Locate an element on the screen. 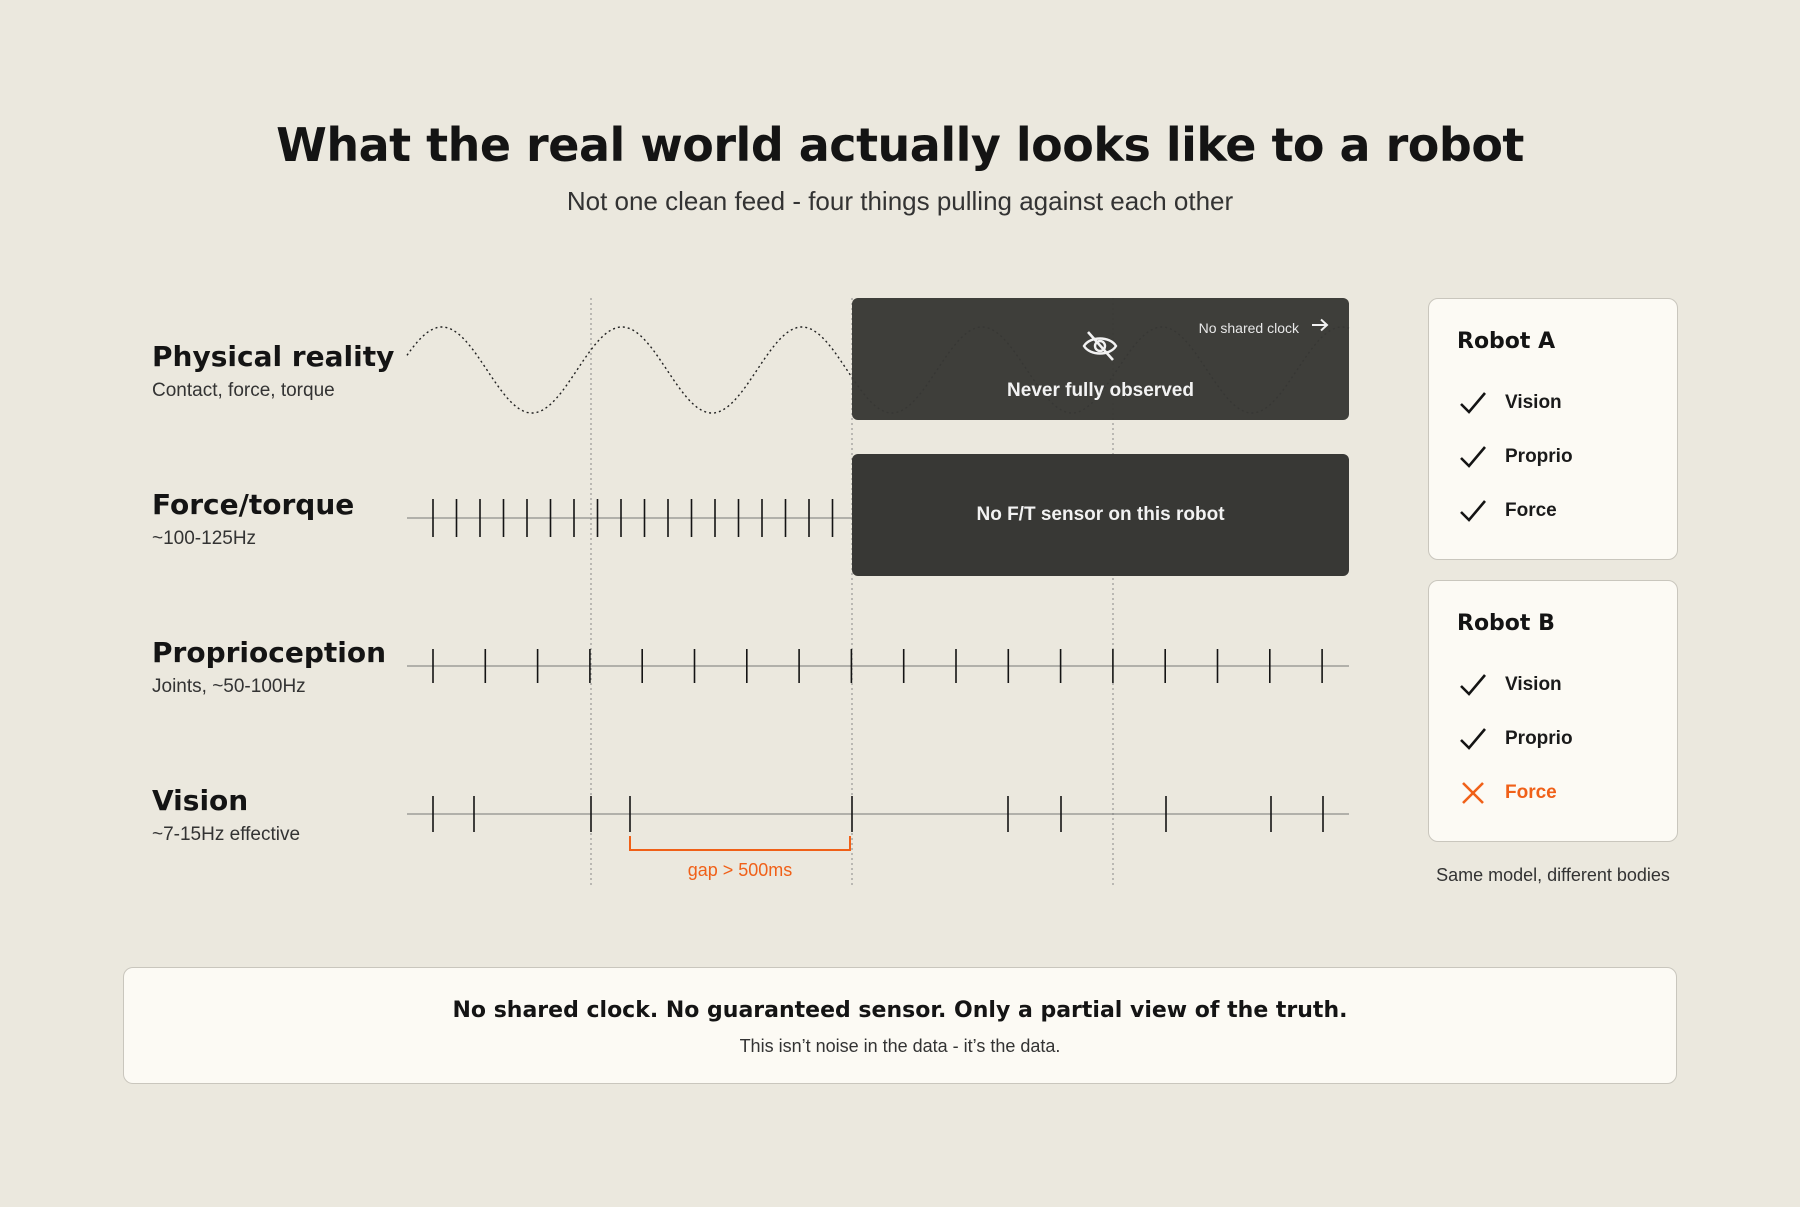  robot-title: Robot B is located at coordinates (1506, 623).